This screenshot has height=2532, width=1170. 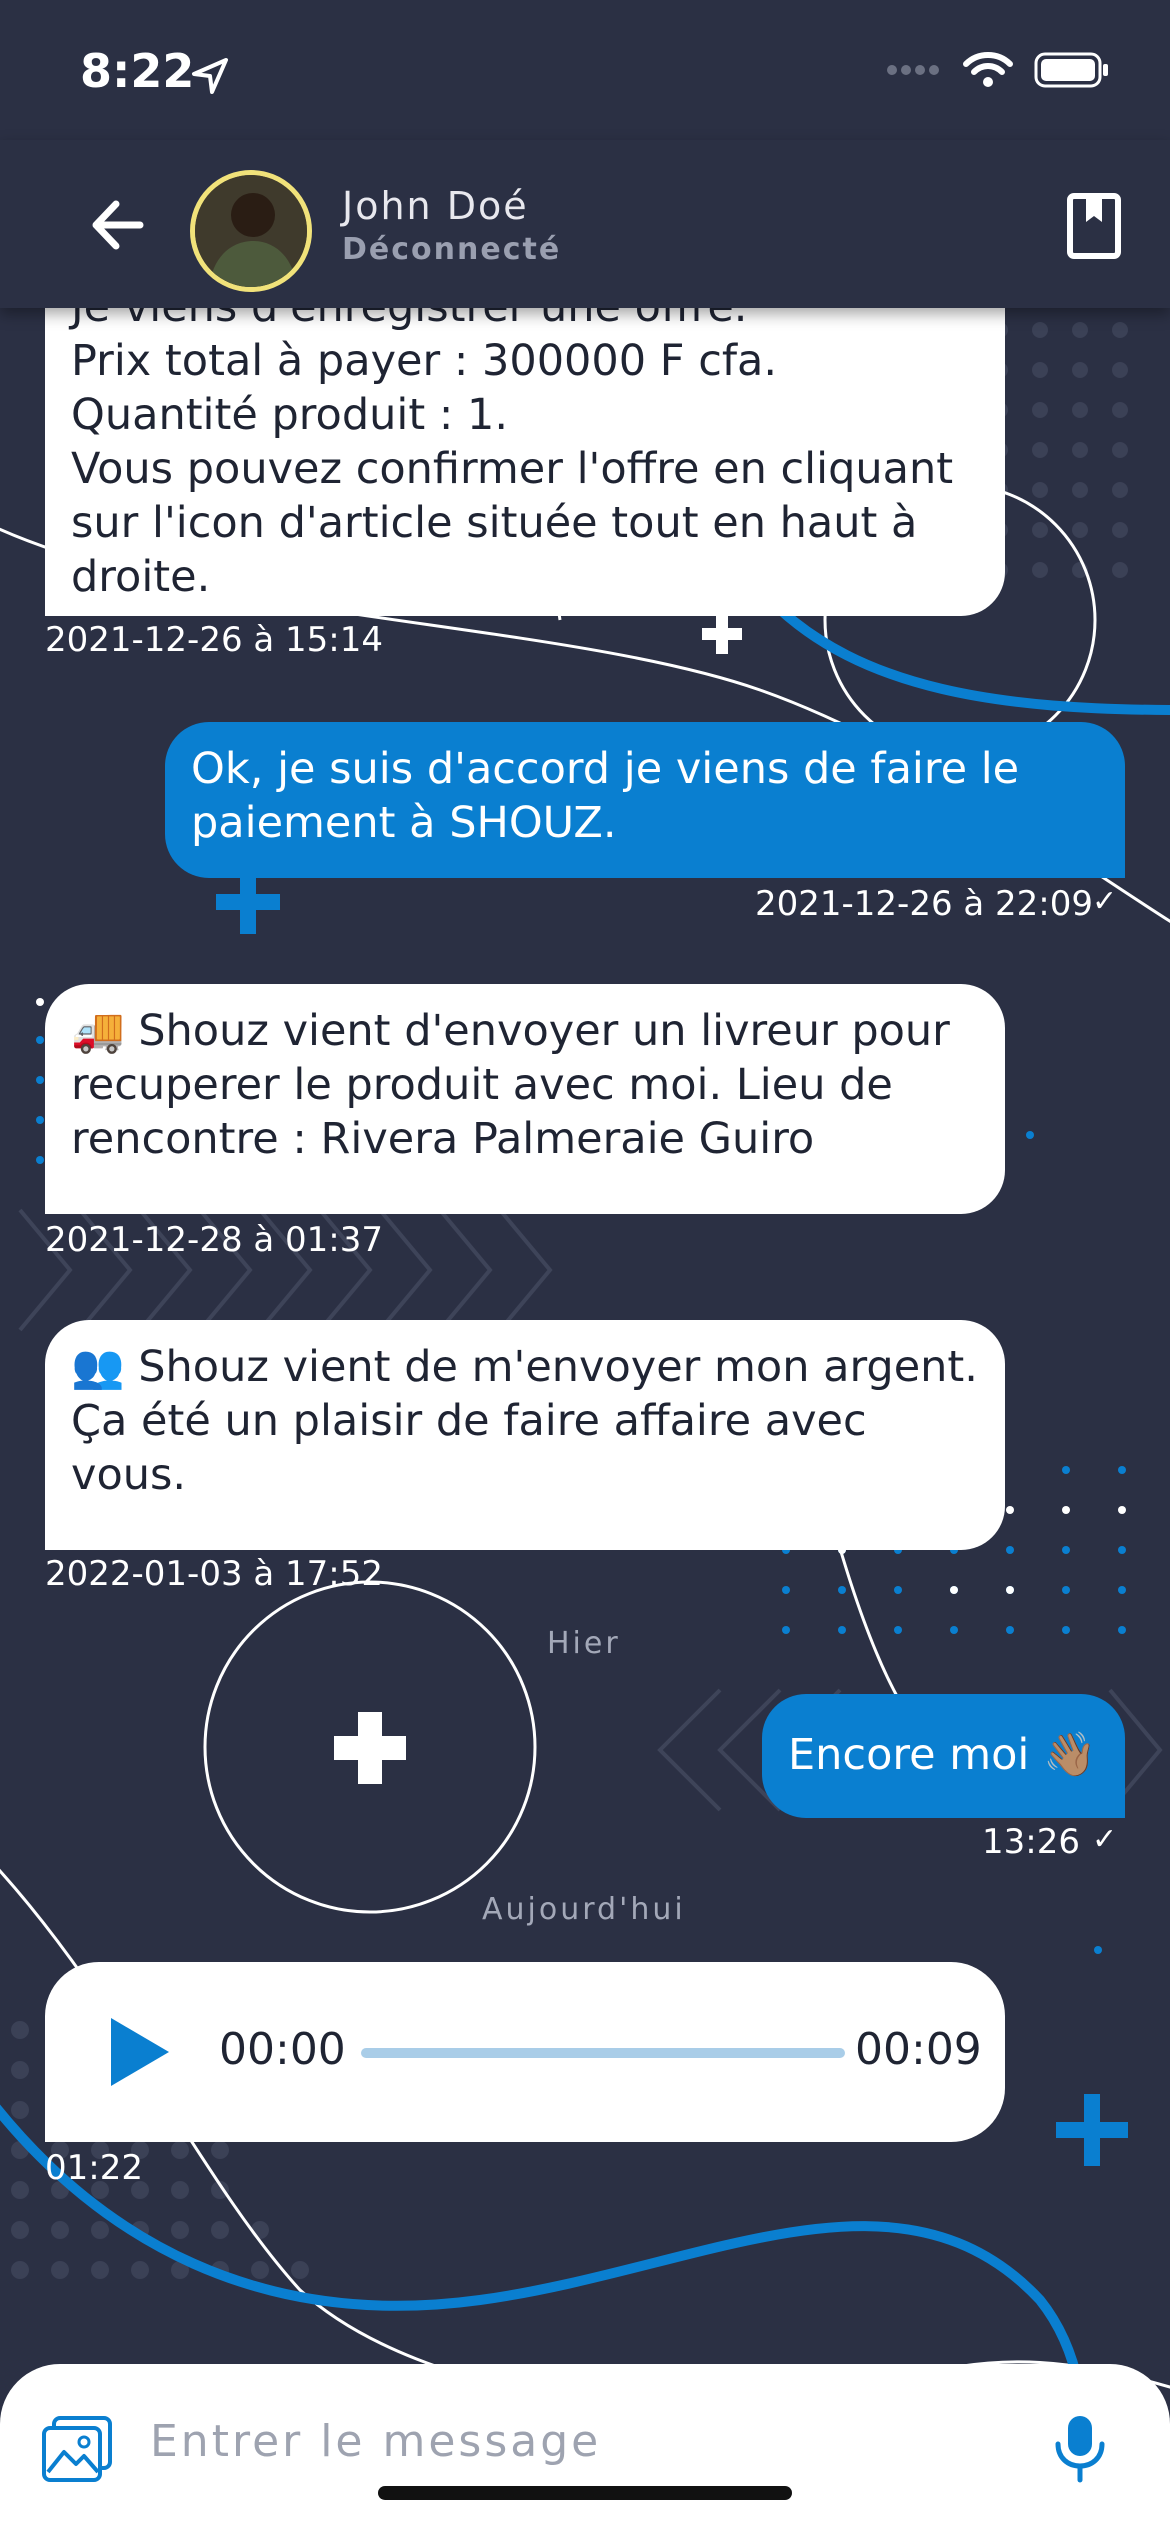 I want to click on status-indicators, so click(x=998, y=70).